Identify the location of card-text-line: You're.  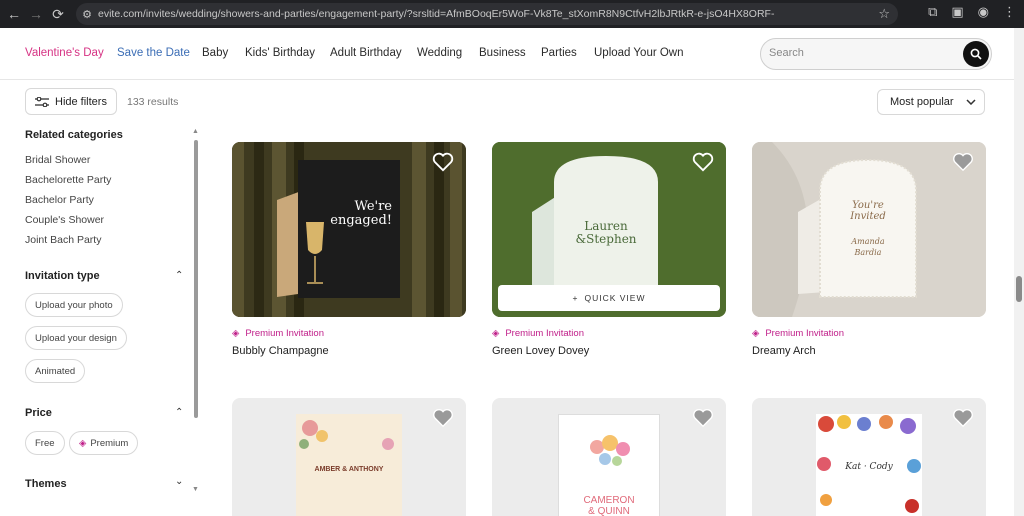
(868, 205).